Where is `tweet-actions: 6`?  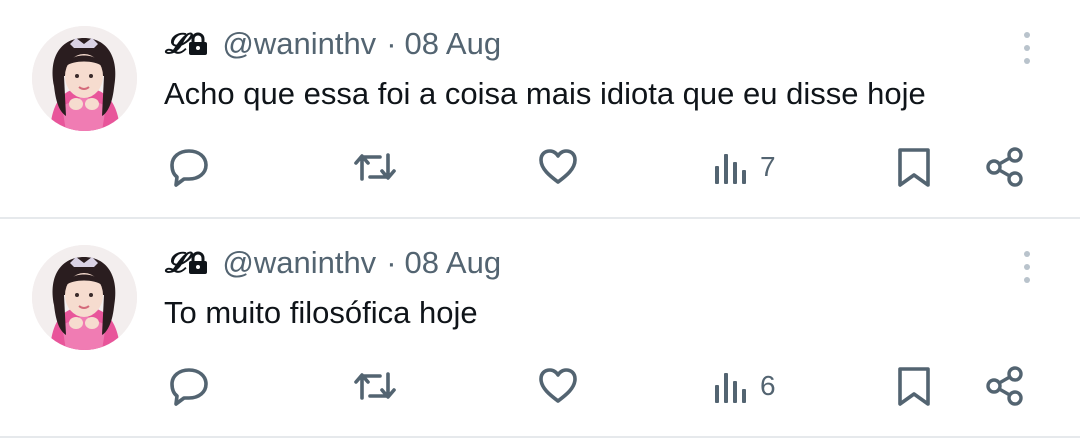
tweet-actions: 6 is located at coordinates (540, 386).